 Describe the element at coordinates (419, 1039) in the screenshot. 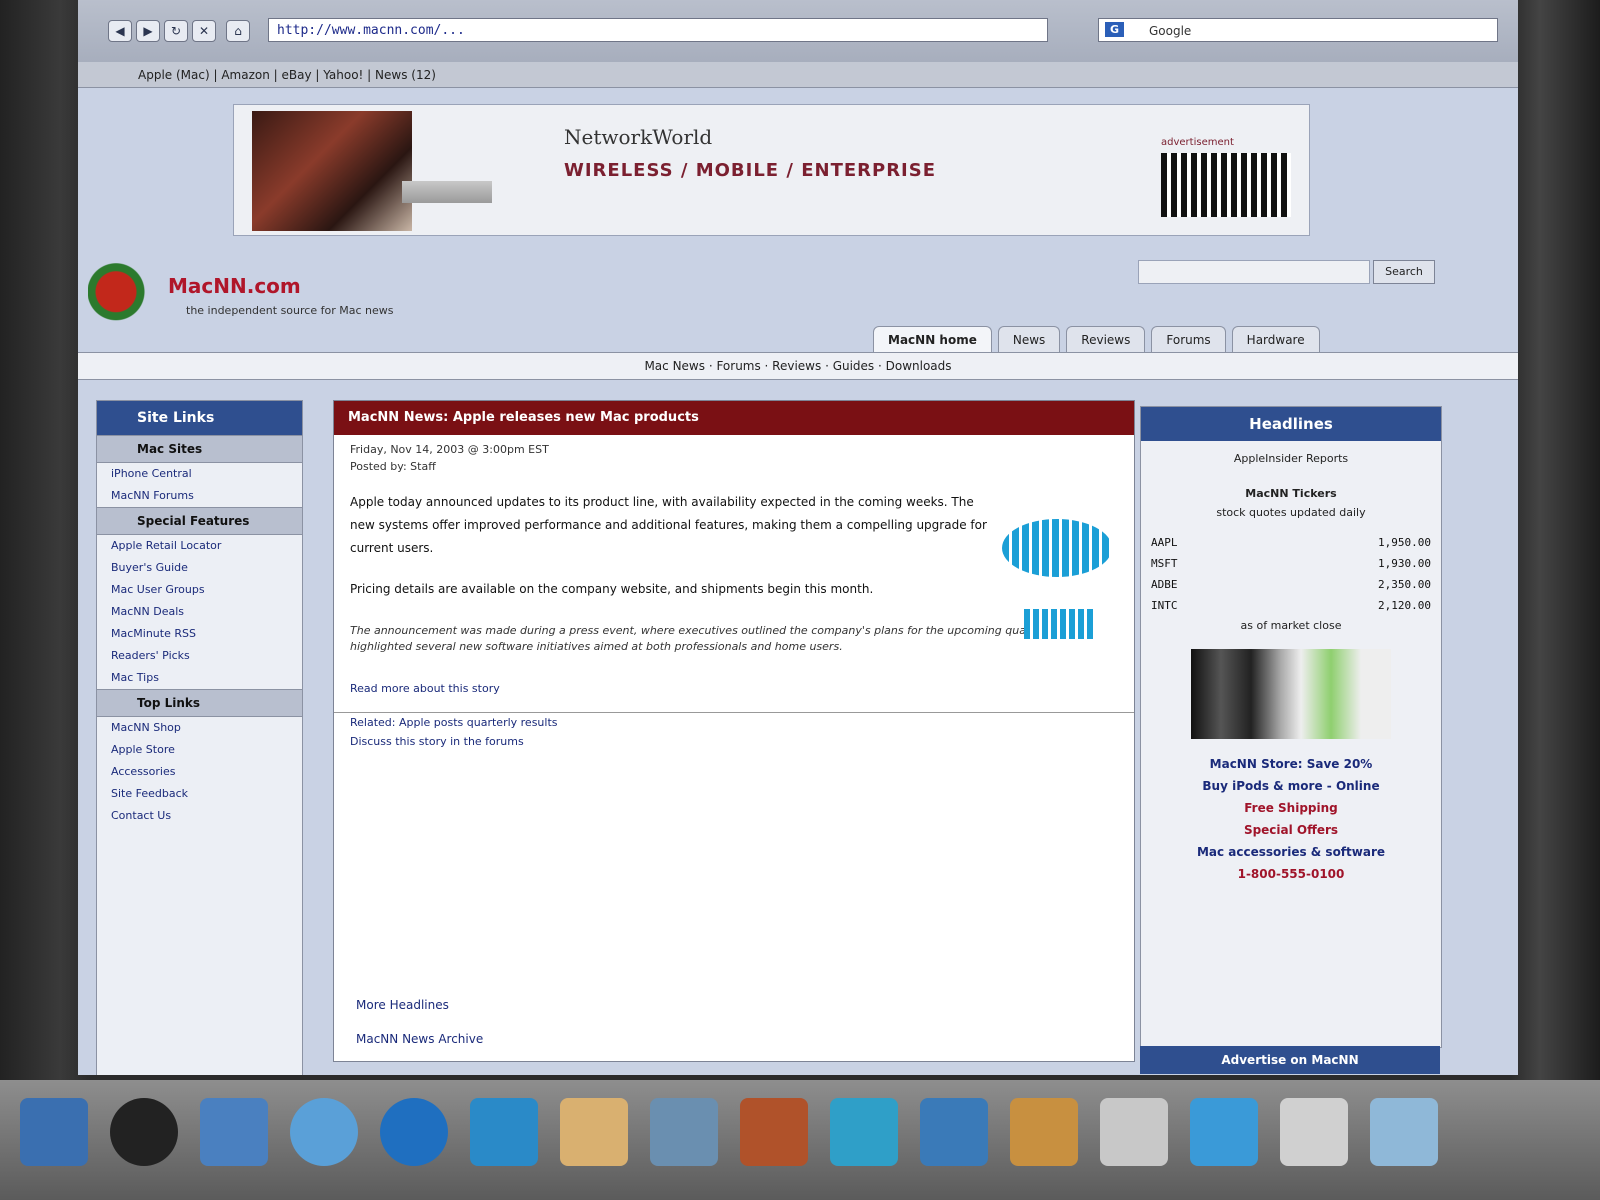

I see `archive-link: MacNN News Archive` at that location.